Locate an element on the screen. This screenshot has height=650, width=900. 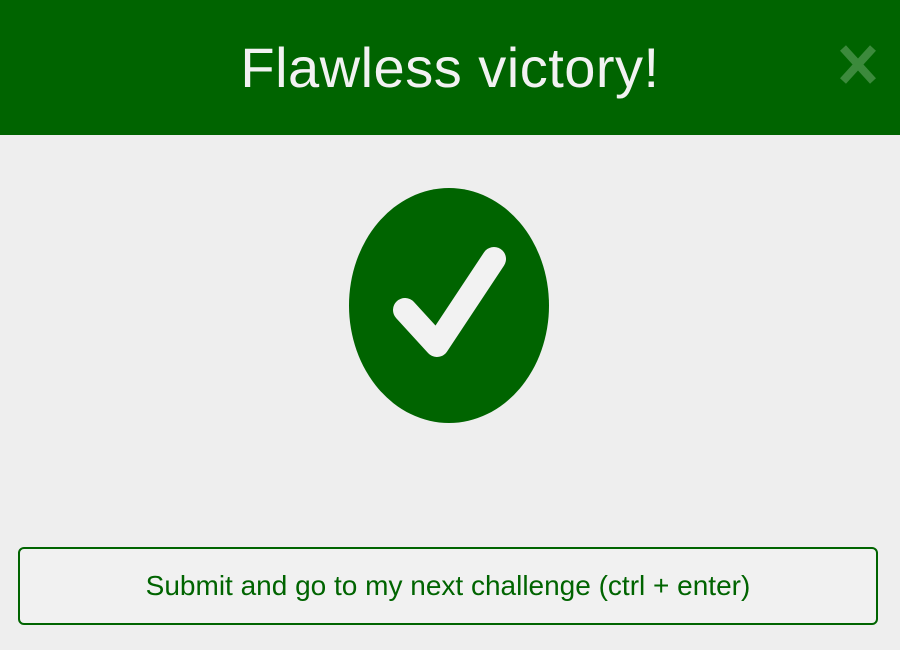
success-badge is located at coordinates (449, 305).